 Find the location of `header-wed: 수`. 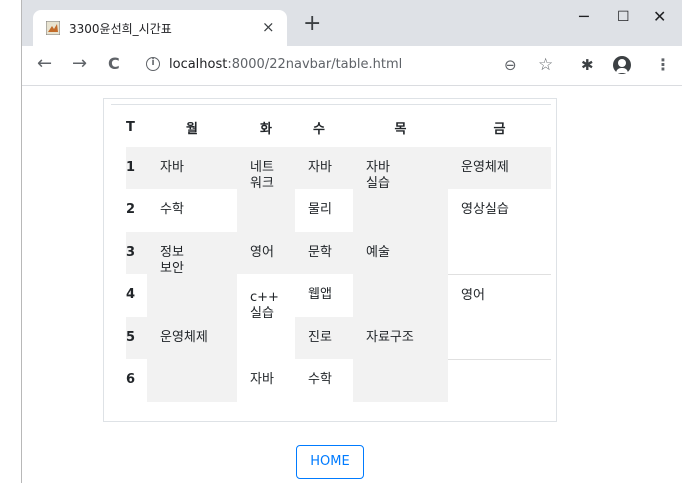

header-wed: 수 is located at coordinates (319, 129).